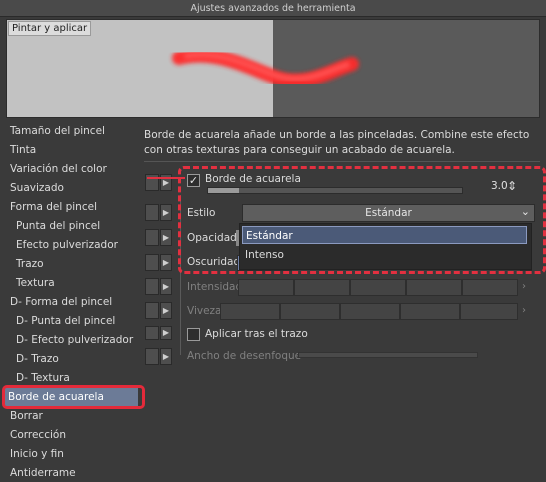 This screenshot has width=546, height=482. I want to click on preview-label: Pintar y aplicar, so click(50, 28).